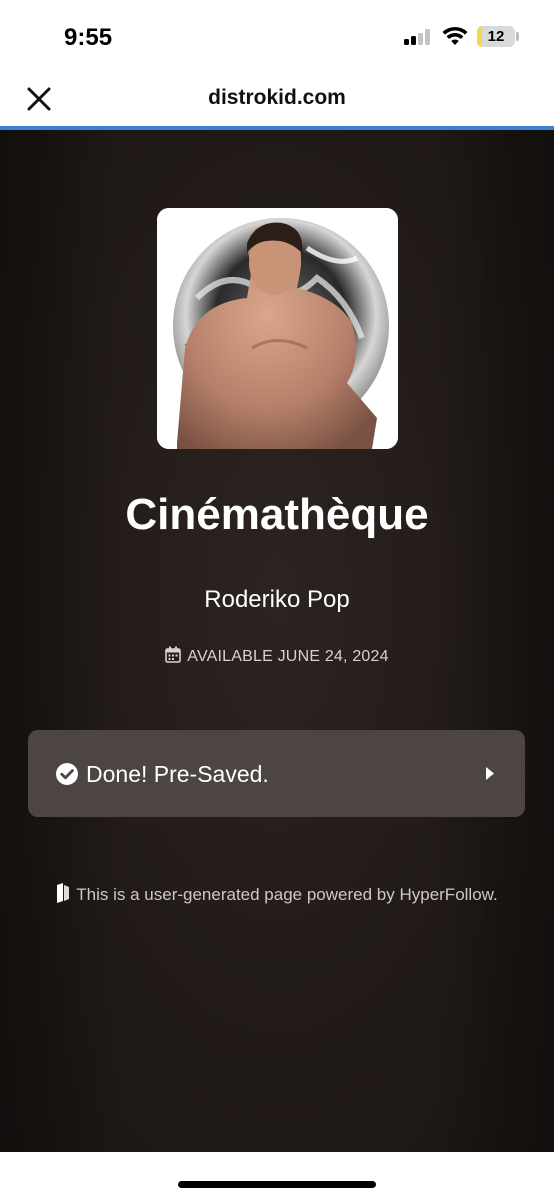 Image resolution: width=554 pixels, height=1200 pixels. What do you see at coordinates (276, 773) in the screenshot?
I see `presave-button: Done! Pre-Saved.` at bounding box center [276, 773].